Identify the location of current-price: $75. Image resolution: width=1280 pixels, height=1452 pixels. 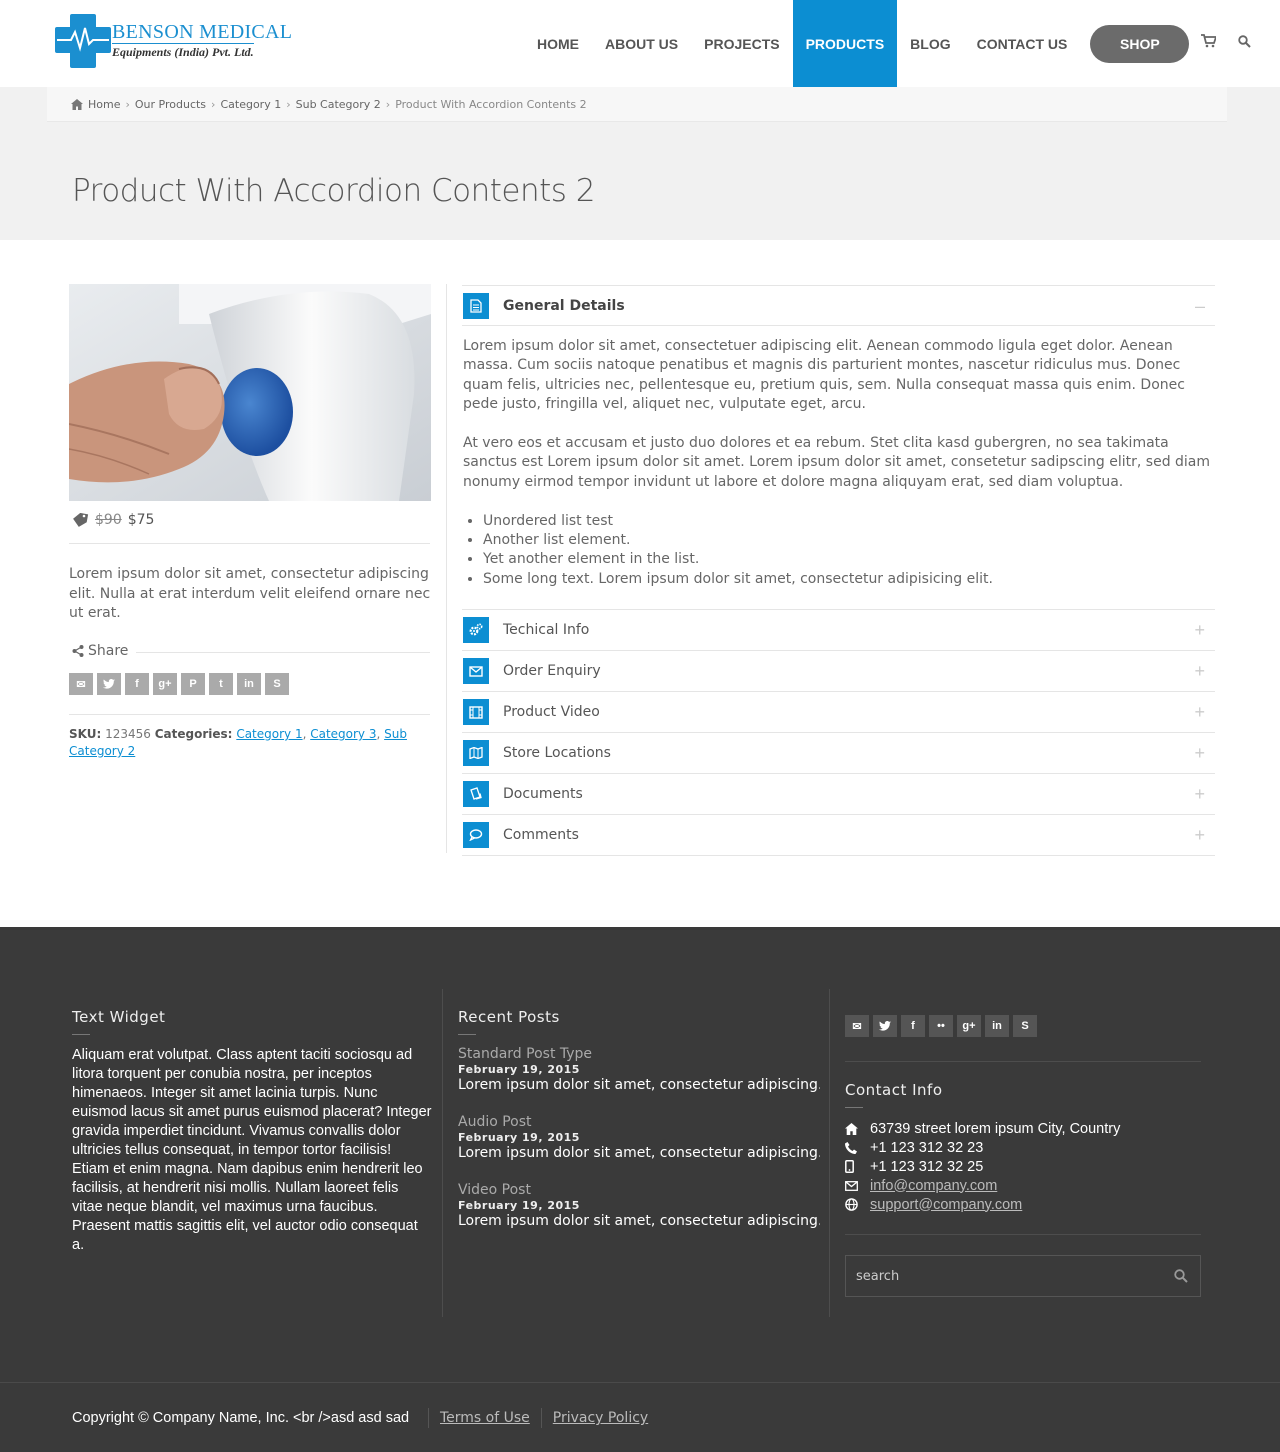
(141, 520).